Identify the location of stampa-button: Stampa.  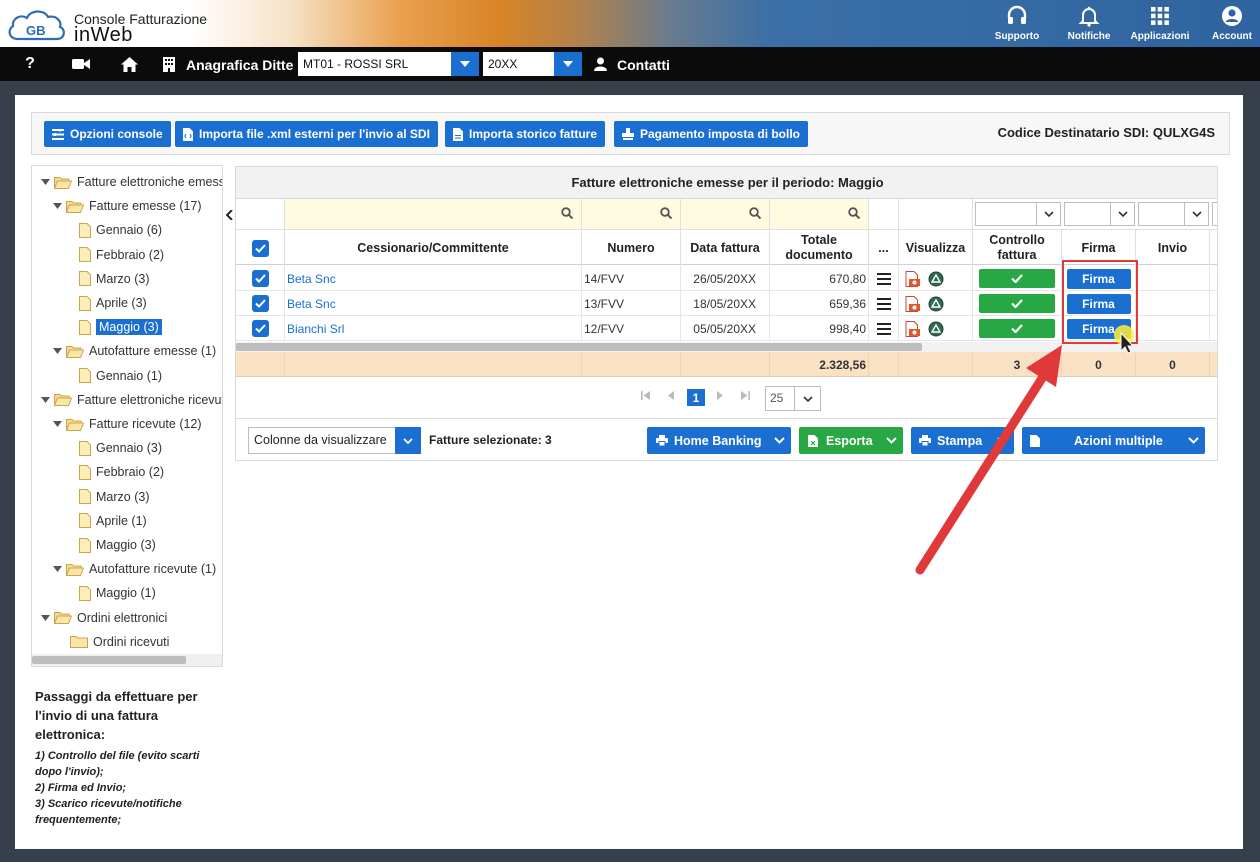
(962, 440).